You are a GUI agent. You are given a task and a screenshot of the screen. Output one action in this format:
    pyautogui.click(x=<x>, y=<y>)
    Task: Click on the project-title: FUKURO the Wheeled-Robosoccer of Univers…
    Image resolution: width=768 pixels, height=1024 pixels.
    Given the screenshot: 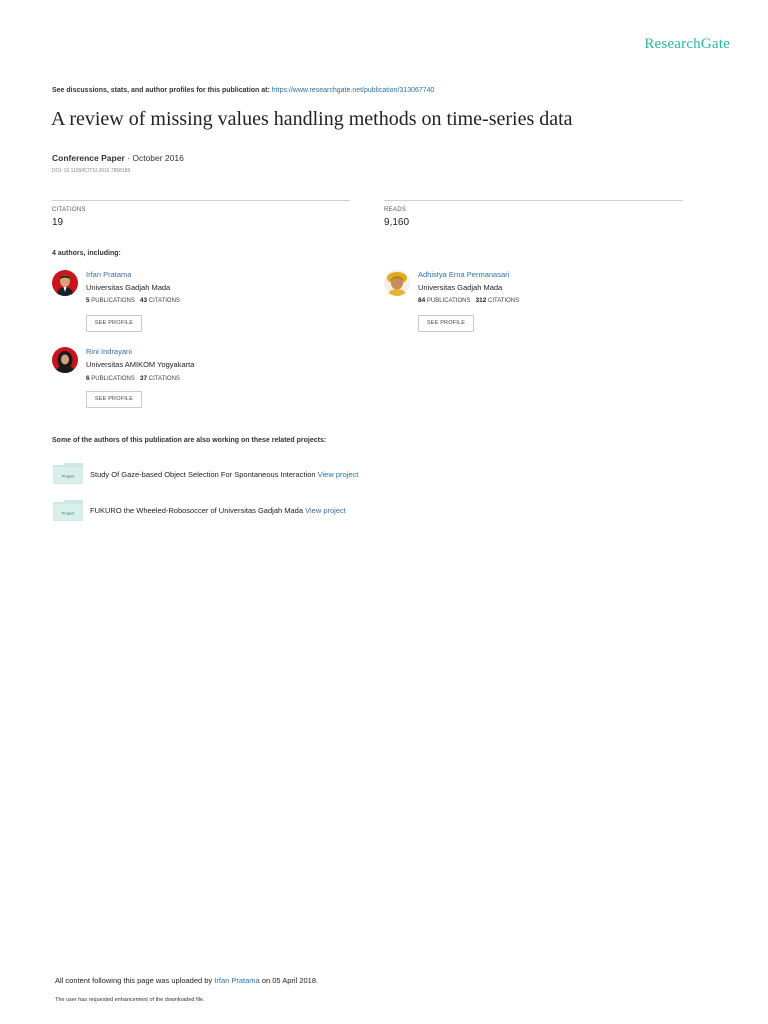 What is the action you would take?
    pyautogui.click(x=197, y=510)
    